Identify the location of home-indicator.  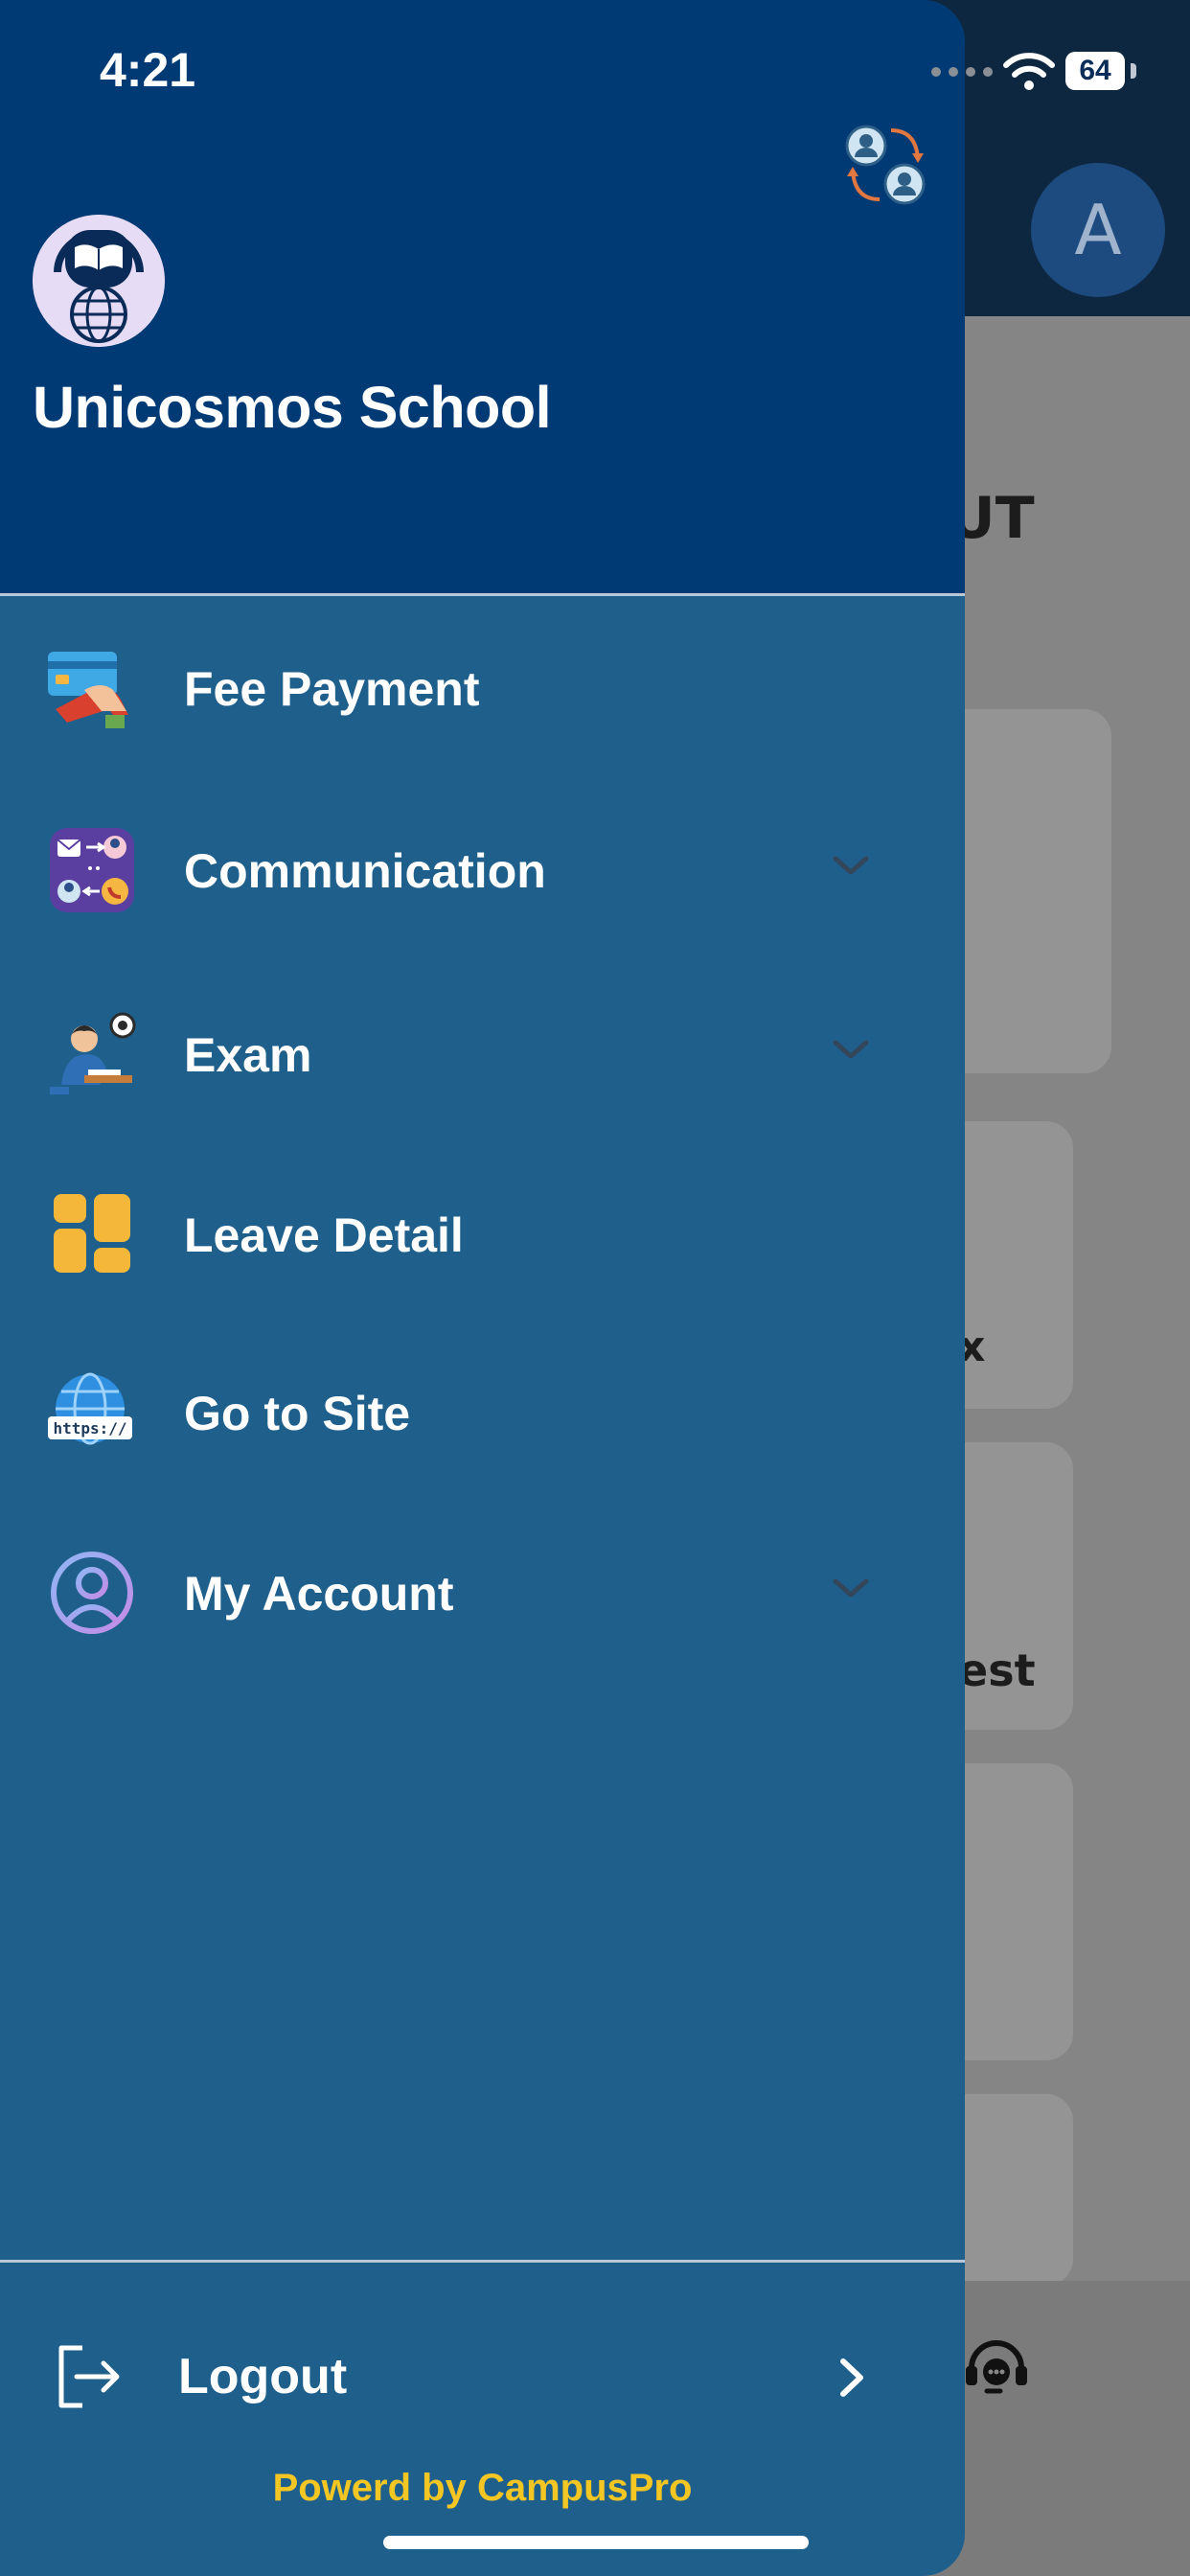
(596, 2542).